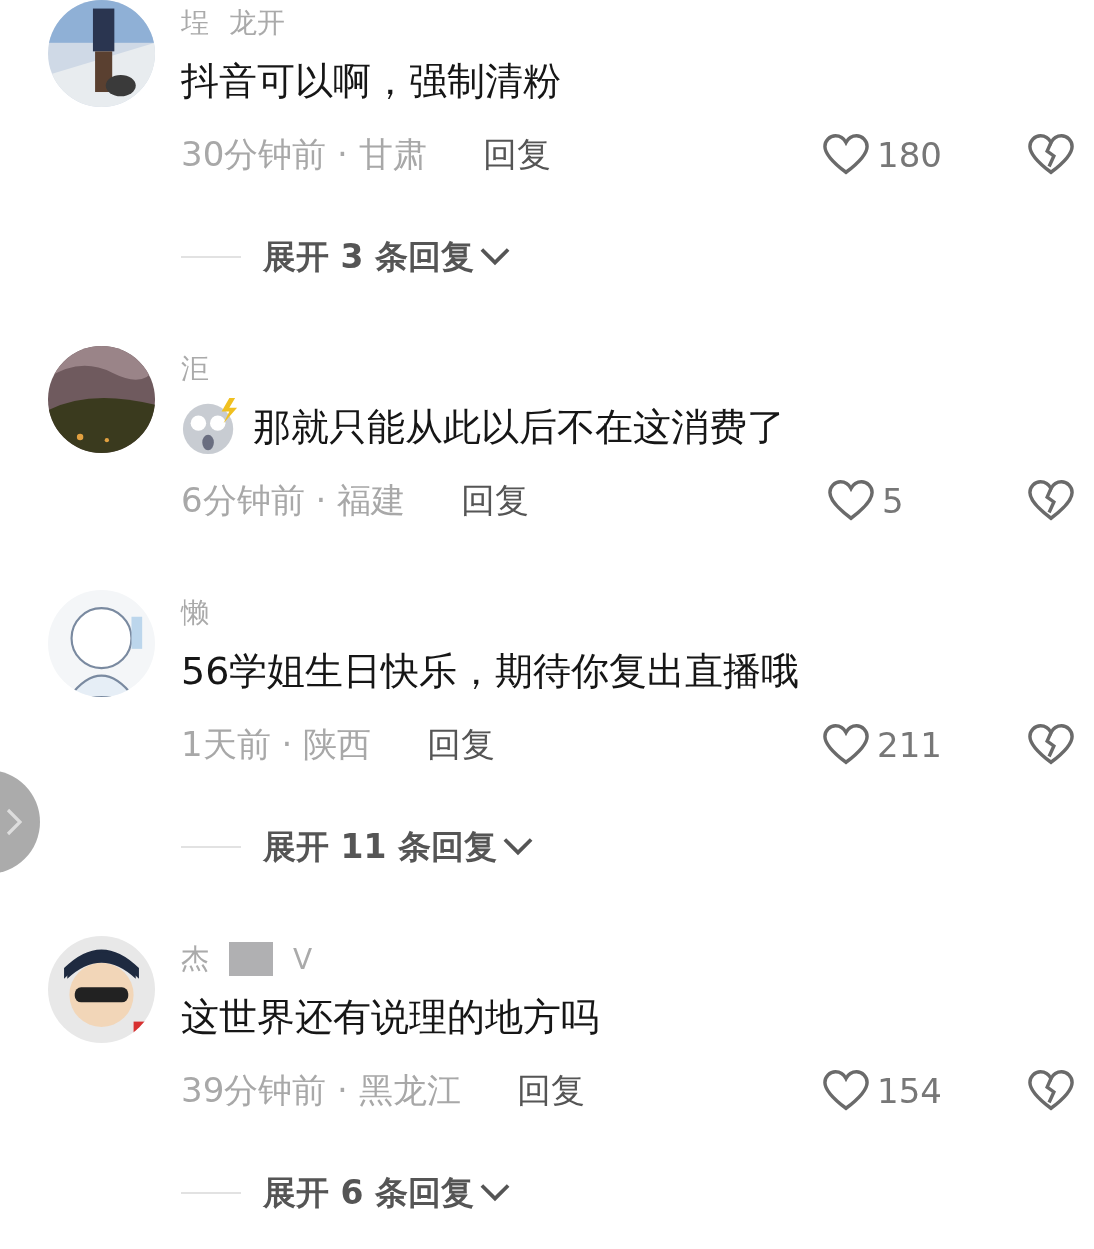 This screenshot has height=1249, width=1094. I want to click on comment-time-location: 30分钟前 · 甘肃, so click(304, 154).